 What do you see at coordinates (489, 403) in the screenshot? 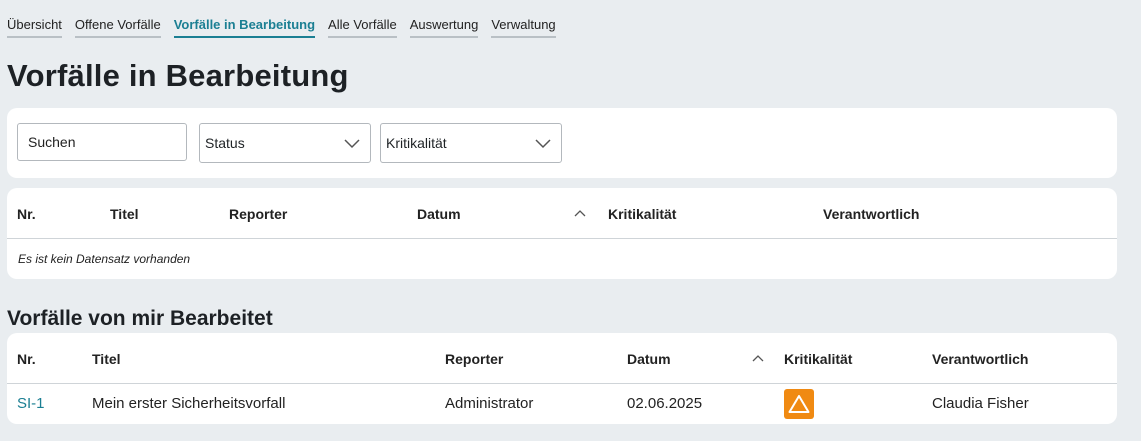
I see `incident-reporter: Administrator` at bounding box center [489, 403].